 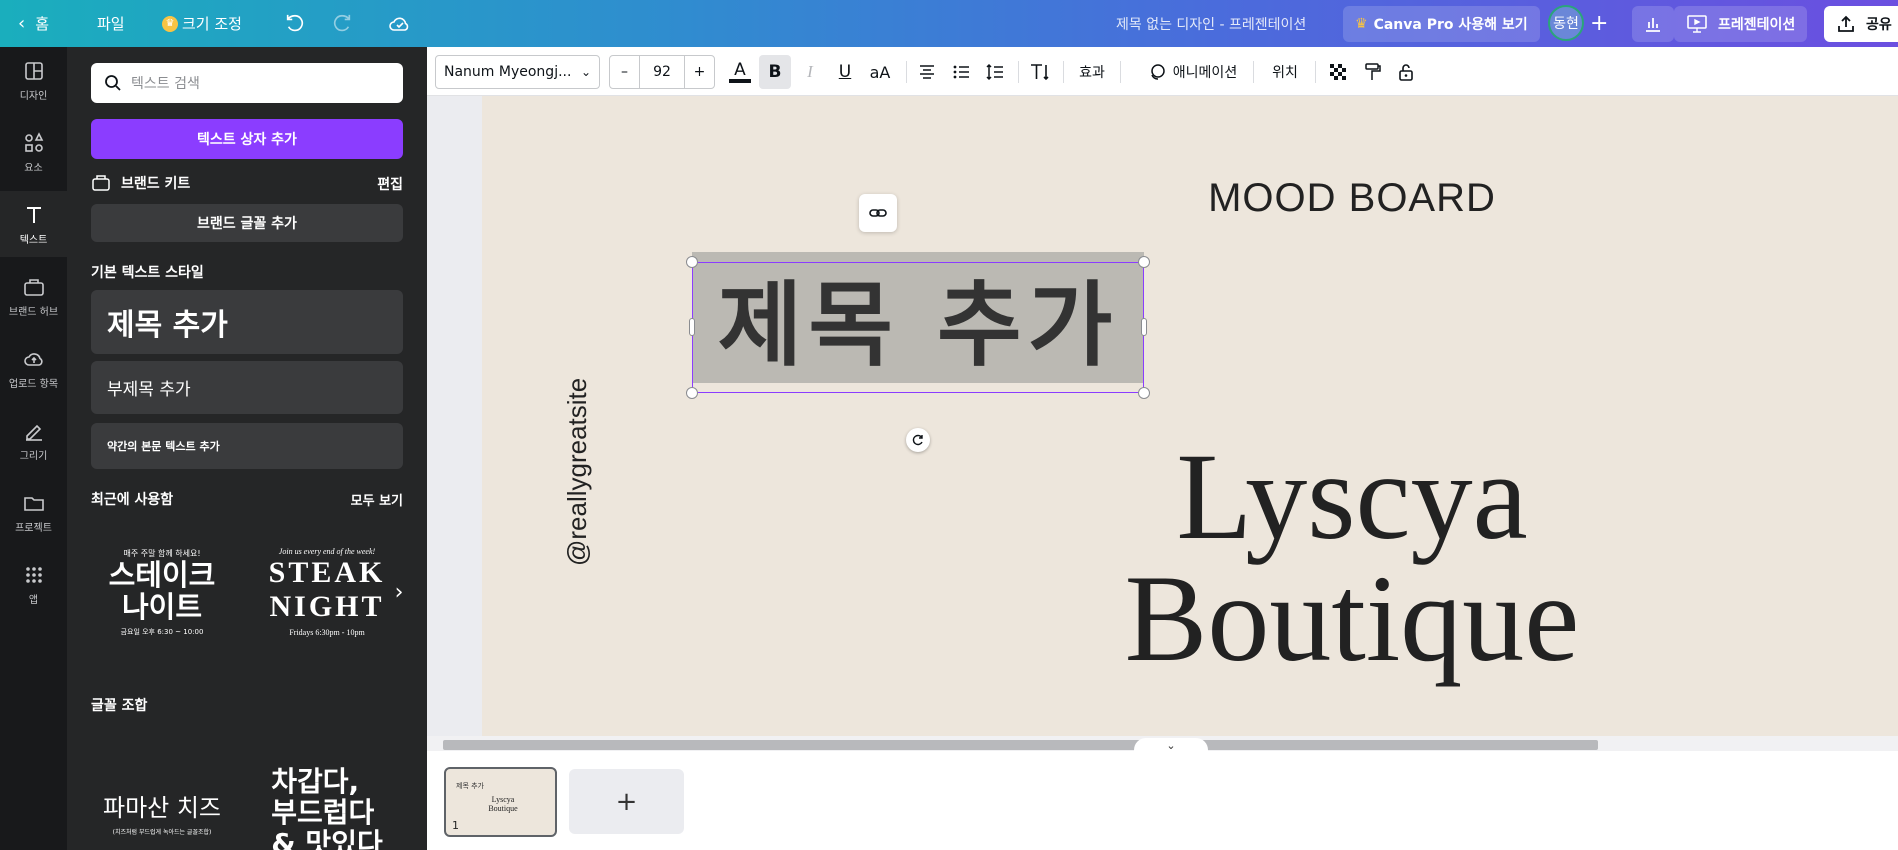 I want to click on add-heading-button: 제목 추가, so click(x=247, y=322).